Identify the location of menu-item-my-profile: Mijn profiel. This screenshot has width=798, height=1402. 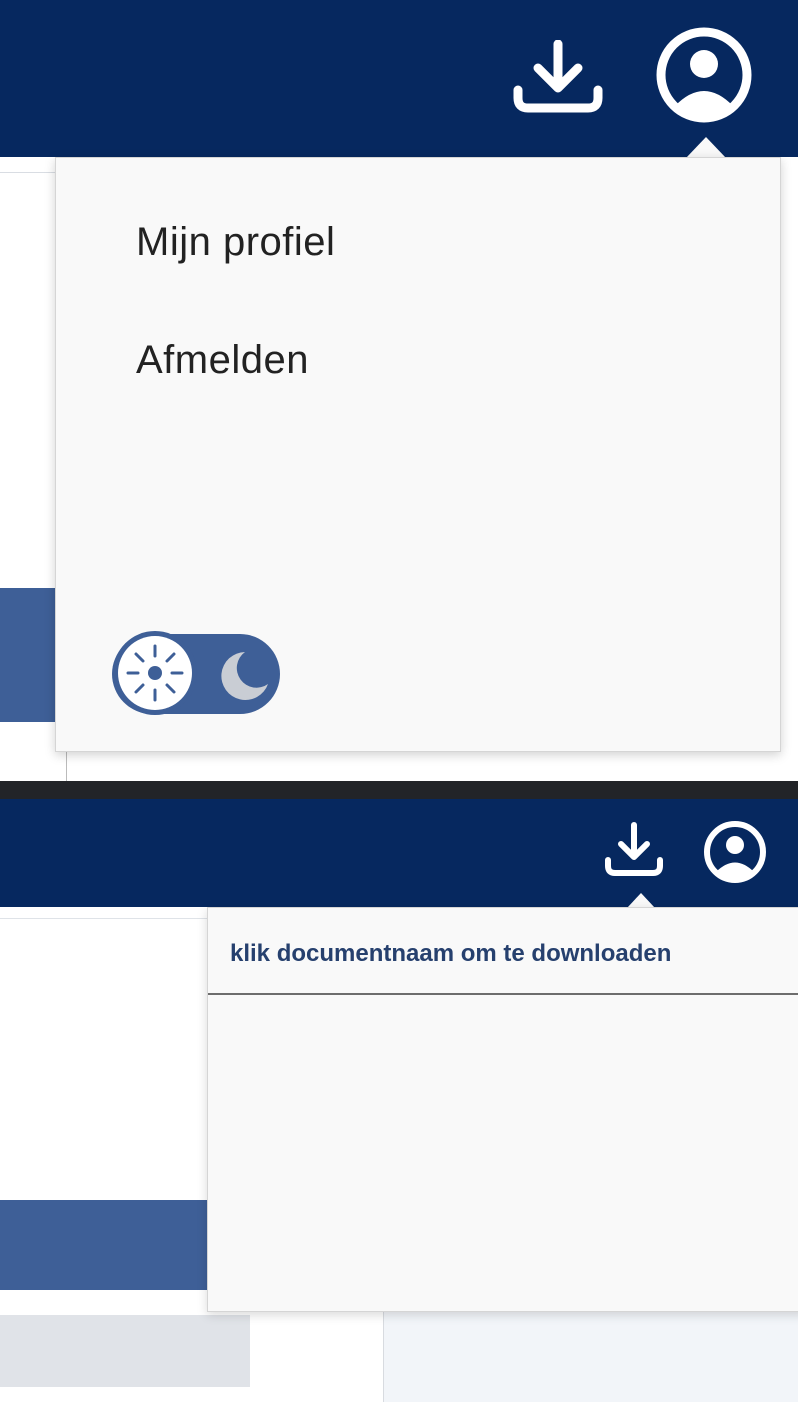
(235, 242).